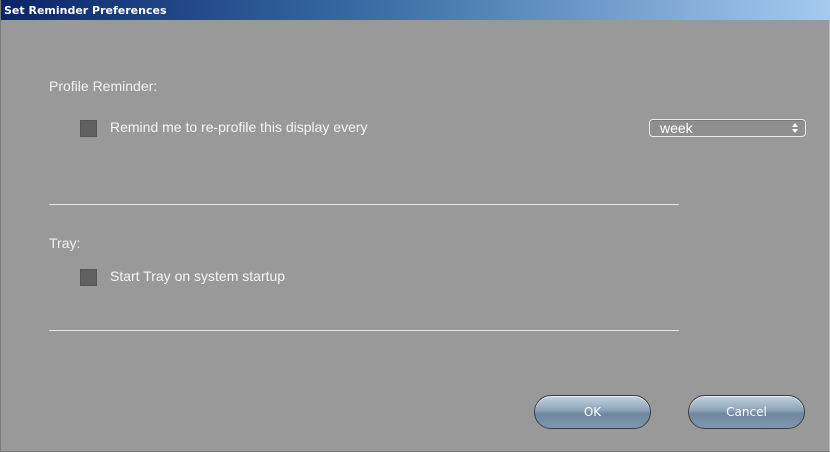 The image size is (830, 452). Describe the element at coordinates (592, 412) in the screenshot. I see `ok-button: OK` at that location.